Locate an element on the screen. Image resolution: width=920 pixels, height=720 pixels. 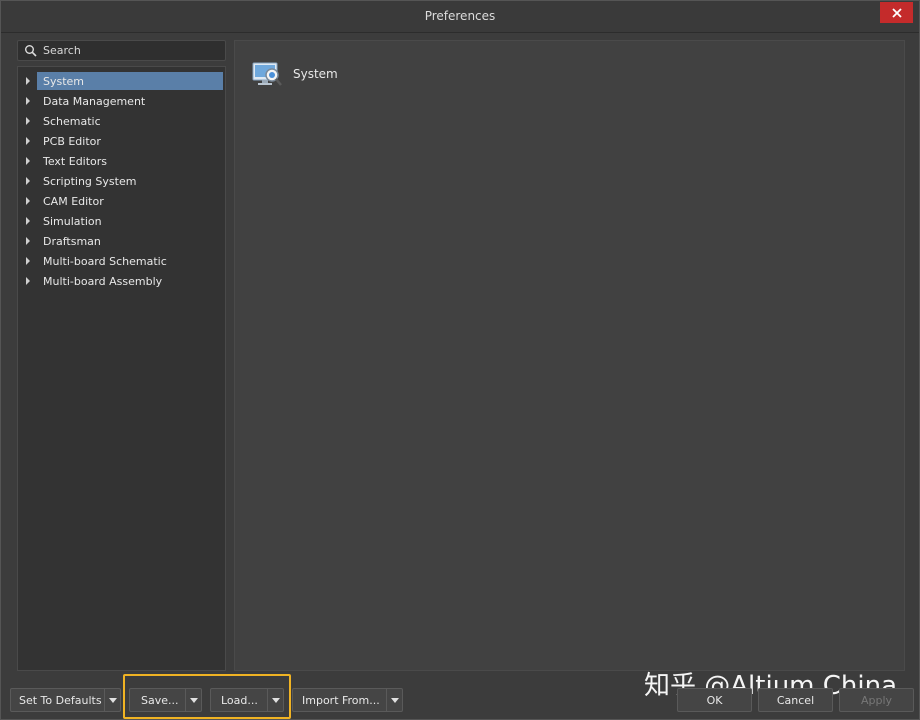
cancel-label: Cancel is located at coordinates (795, 700).